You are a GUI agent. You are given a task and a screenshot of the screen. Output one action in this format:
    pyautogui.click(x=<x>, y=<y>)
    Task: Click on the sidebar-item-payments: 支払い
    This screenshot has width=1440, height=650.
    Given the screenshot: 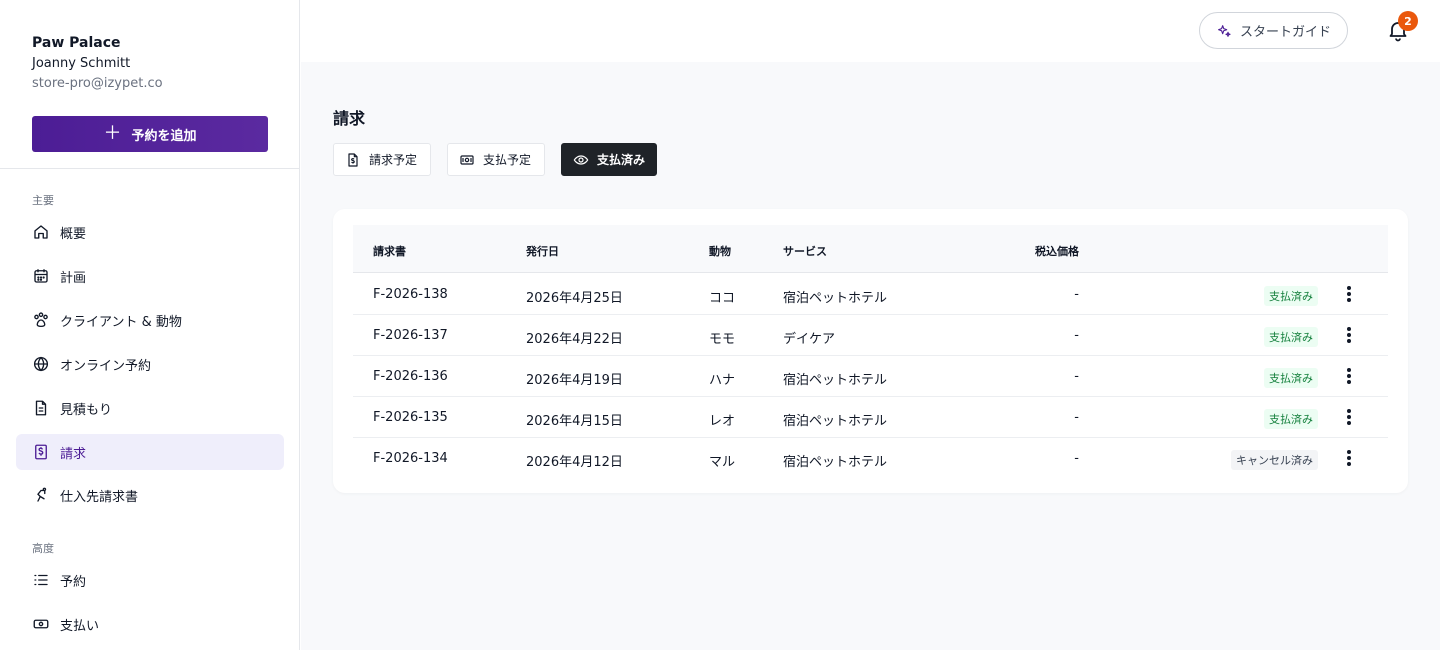 What is the action you would take?
    pyautogui.click(x=150, y=624)
    